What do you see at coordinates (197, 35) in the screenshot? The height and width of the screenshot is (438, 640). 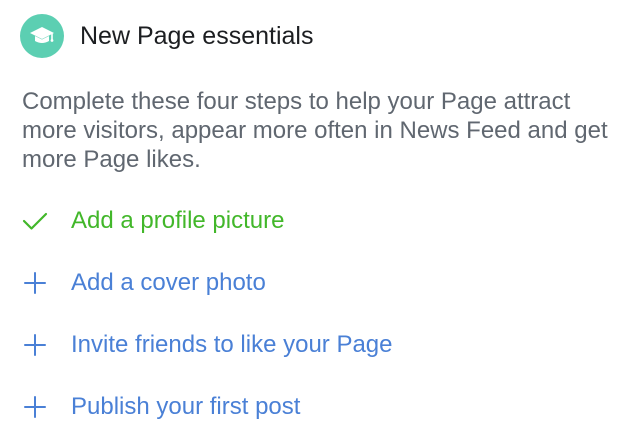 I see `page-title: New Page essentials` at bounding box center [197, 35].